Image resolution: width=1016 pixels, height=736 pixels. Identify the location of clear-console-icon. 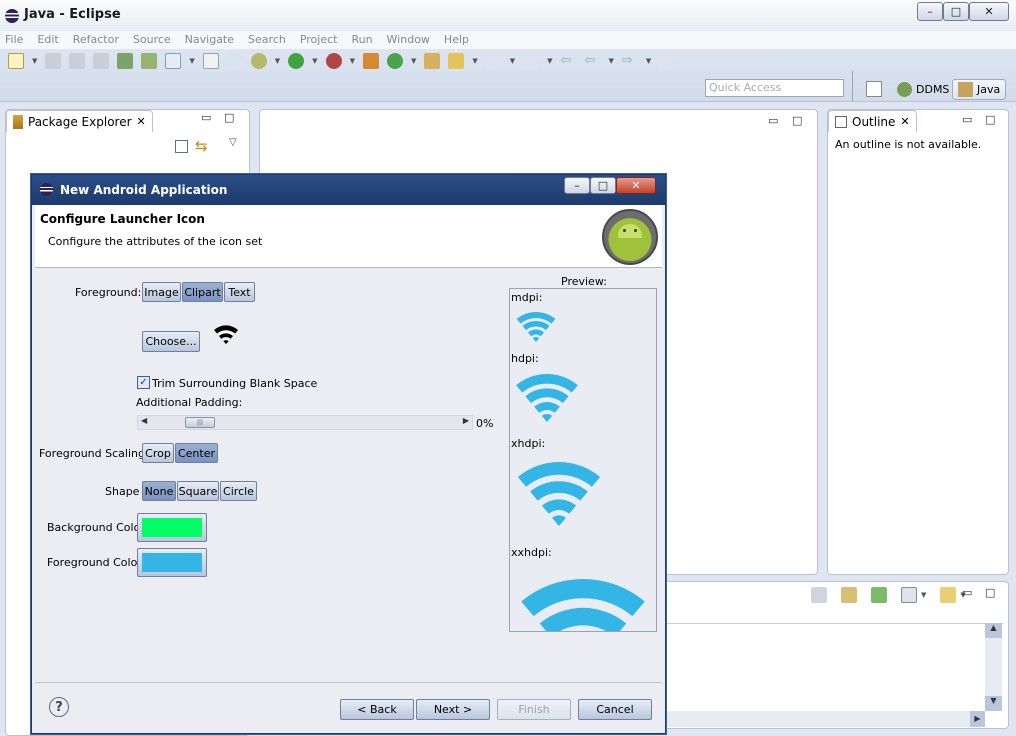
(819, 595).